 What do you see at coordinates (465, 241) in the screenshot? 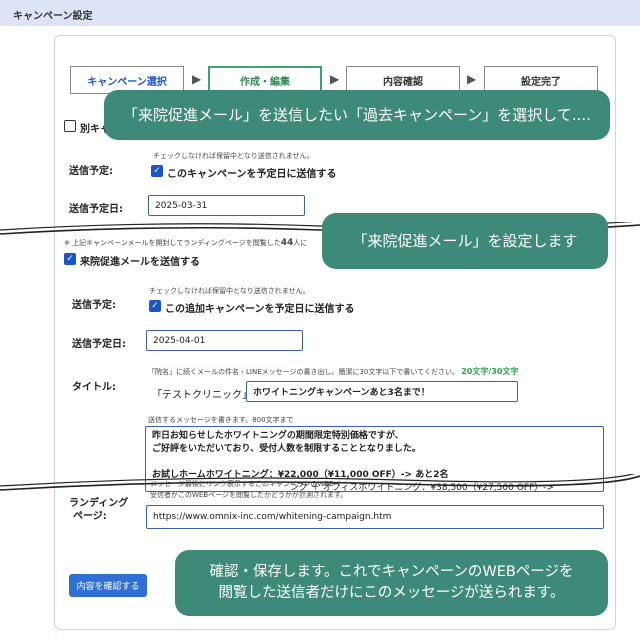
I see `callout-set-visit-mail: 「来院促進メール」を設定します` at bounding box center [465, 241].